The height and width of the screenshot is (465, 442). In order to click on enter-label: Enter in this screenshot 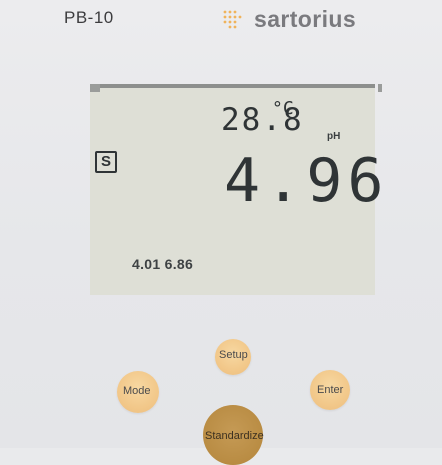, I will do `click(330, 390)`.